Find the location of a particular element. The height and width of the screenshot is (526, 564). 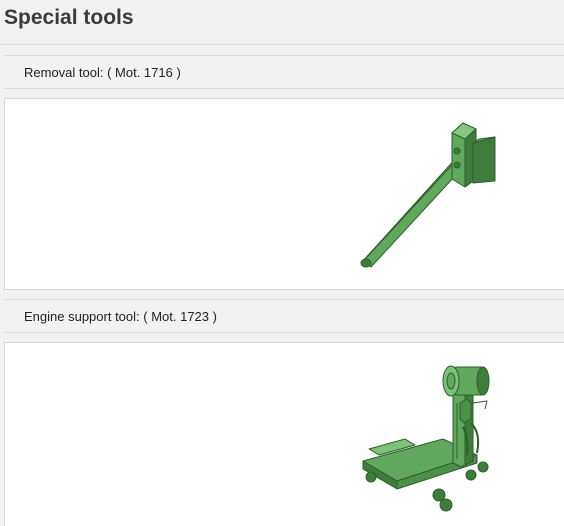

section-label-engine-support-tool: Engine support tool: ( Mot. 1723 ) is located at coordinates (120, 316).